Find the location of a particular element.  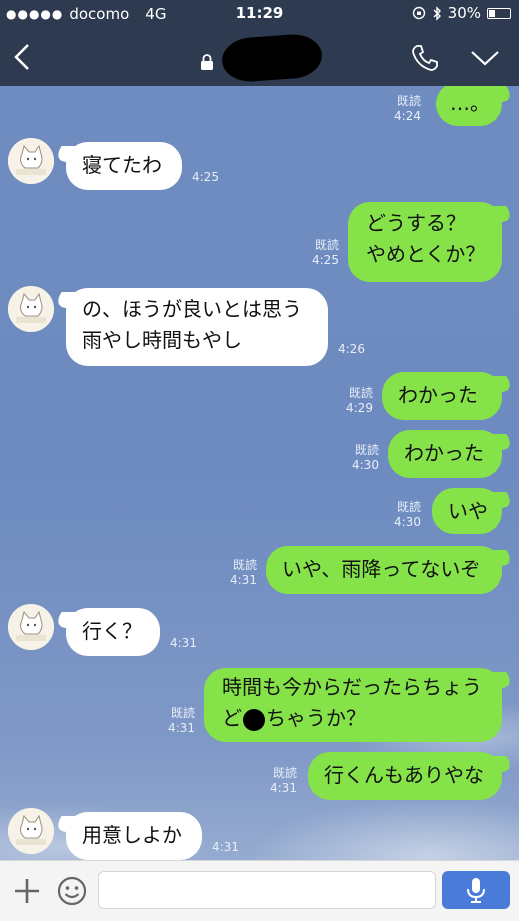

message-meta: 既読 4:24 is located at coordinates (407, 109).